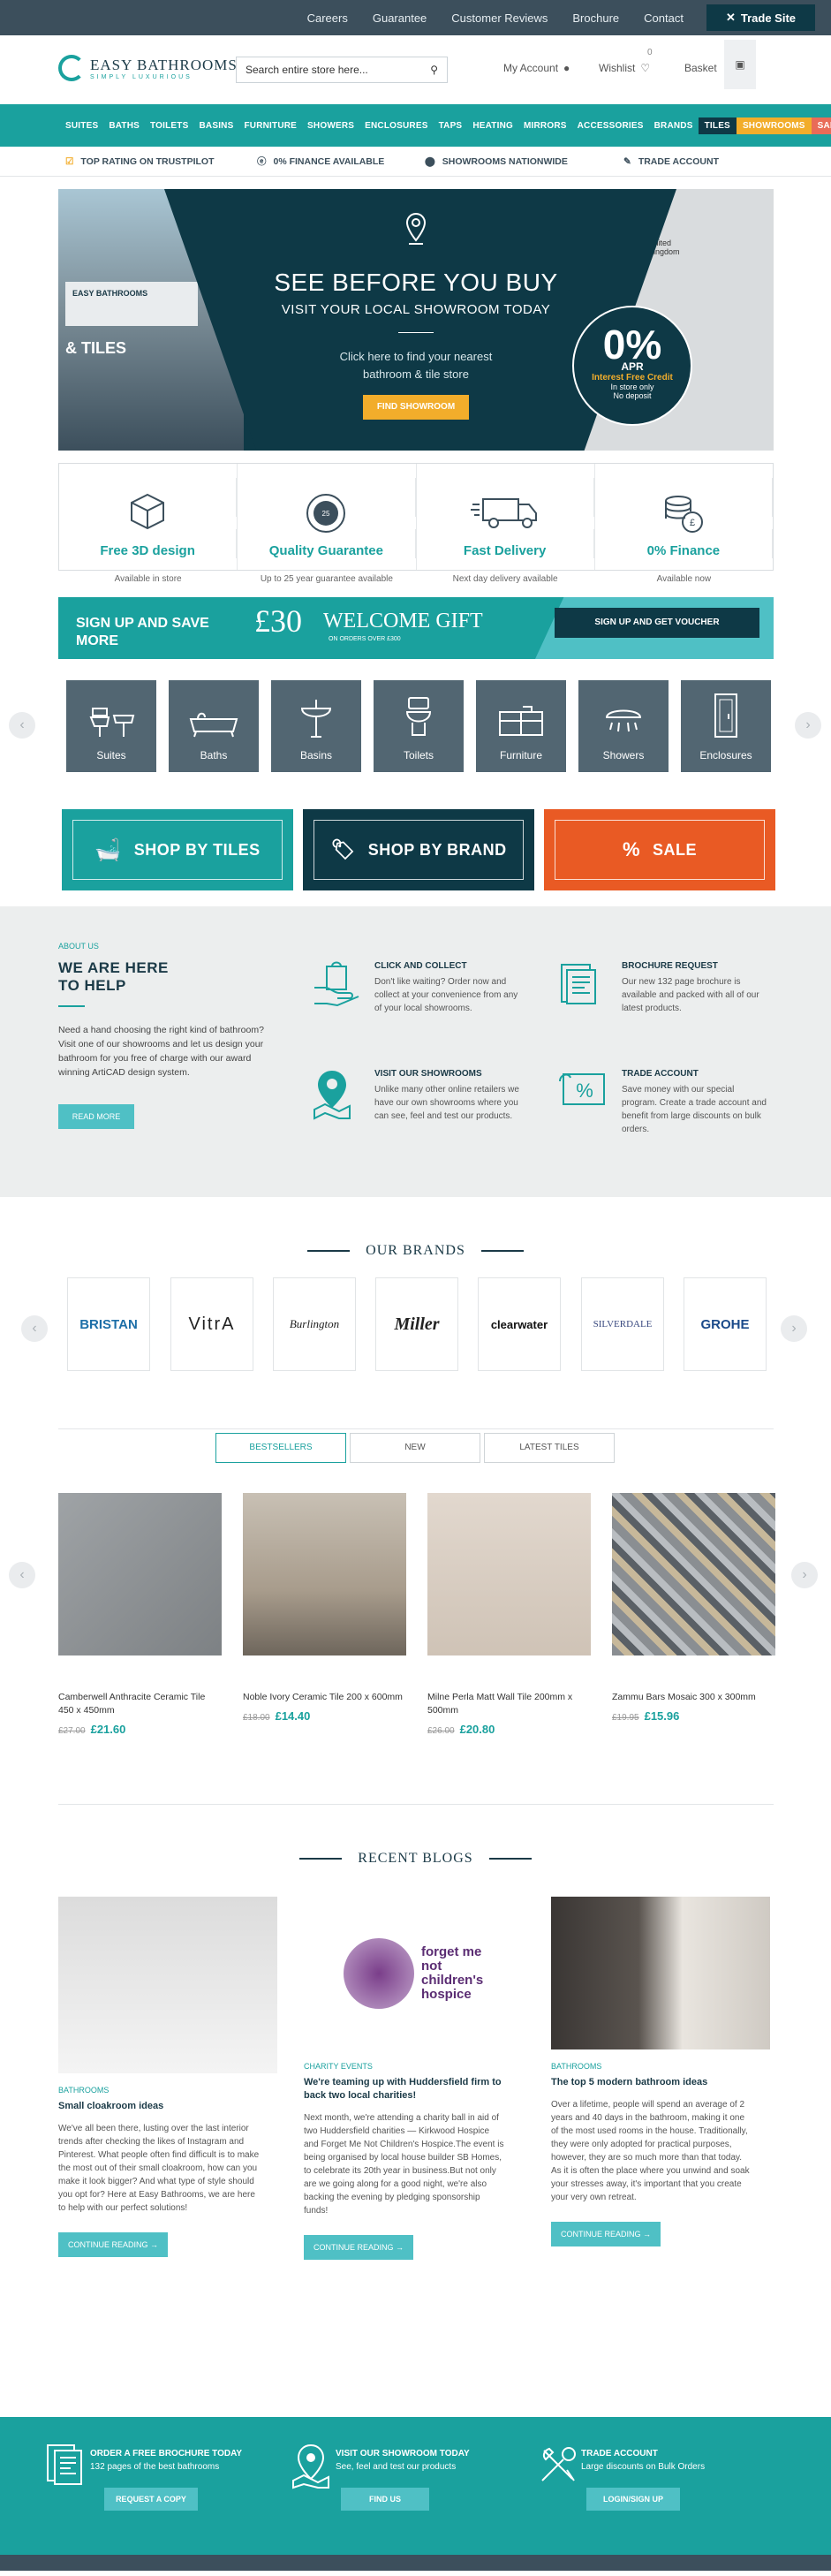 The height and width of the screenshot is (2576, 831). I want to click on category-toilets: Toilets, so click(419, 726).